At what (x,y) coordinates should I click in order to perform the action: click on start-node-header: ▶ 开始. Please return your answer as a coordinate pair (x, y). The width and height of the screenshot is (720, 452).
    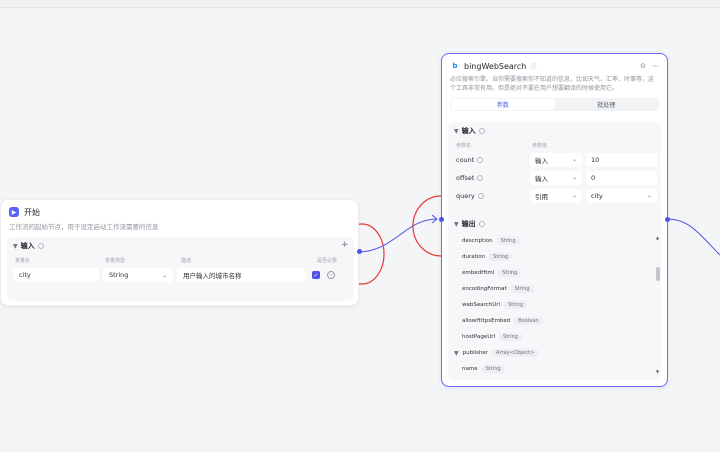
    Looking at the image, I should click on (179, 209).